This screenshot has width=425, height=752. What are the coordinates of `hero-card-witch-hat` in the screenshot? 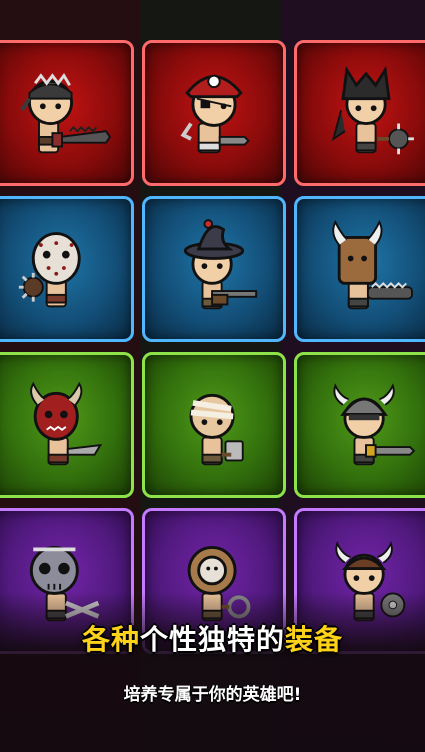 It's located at (214, 269).